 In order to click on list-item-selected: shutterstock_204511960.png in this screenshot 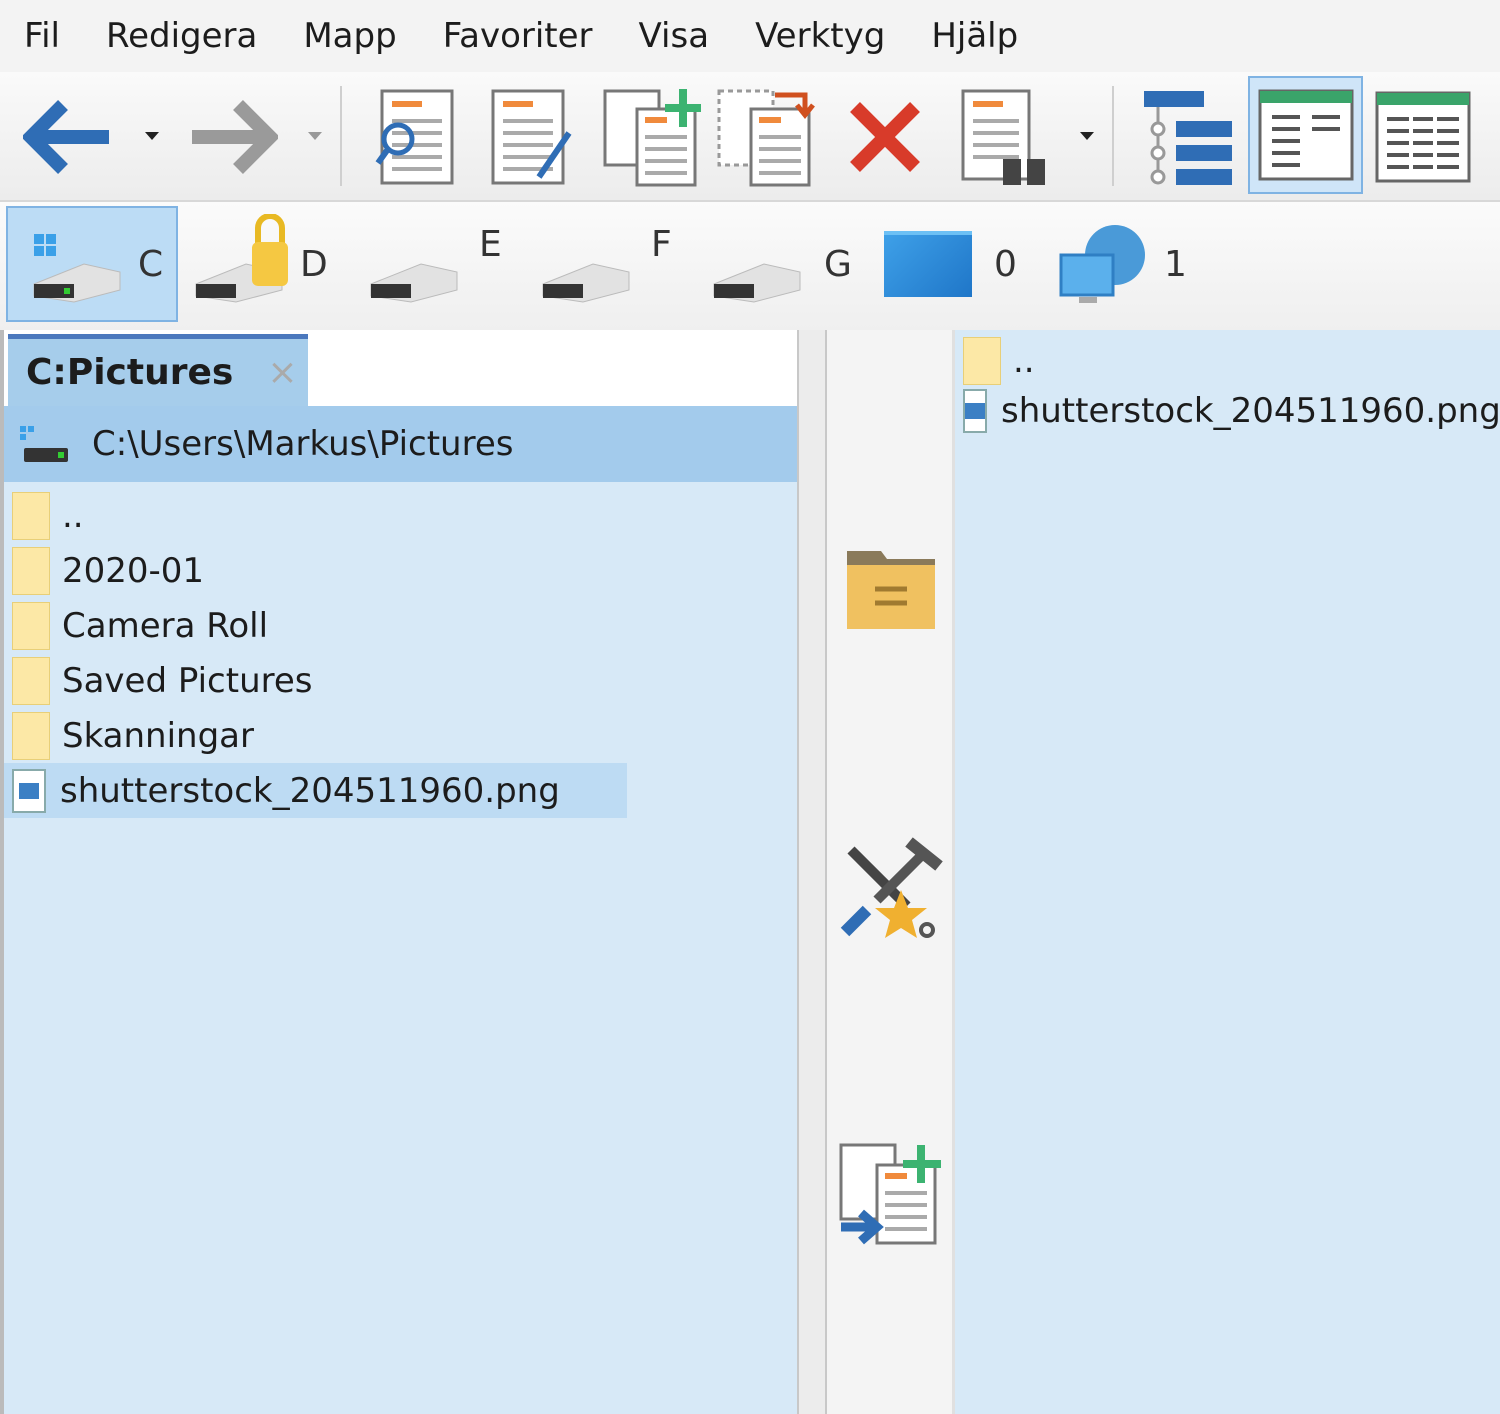, I will do `click(315, 790)`.